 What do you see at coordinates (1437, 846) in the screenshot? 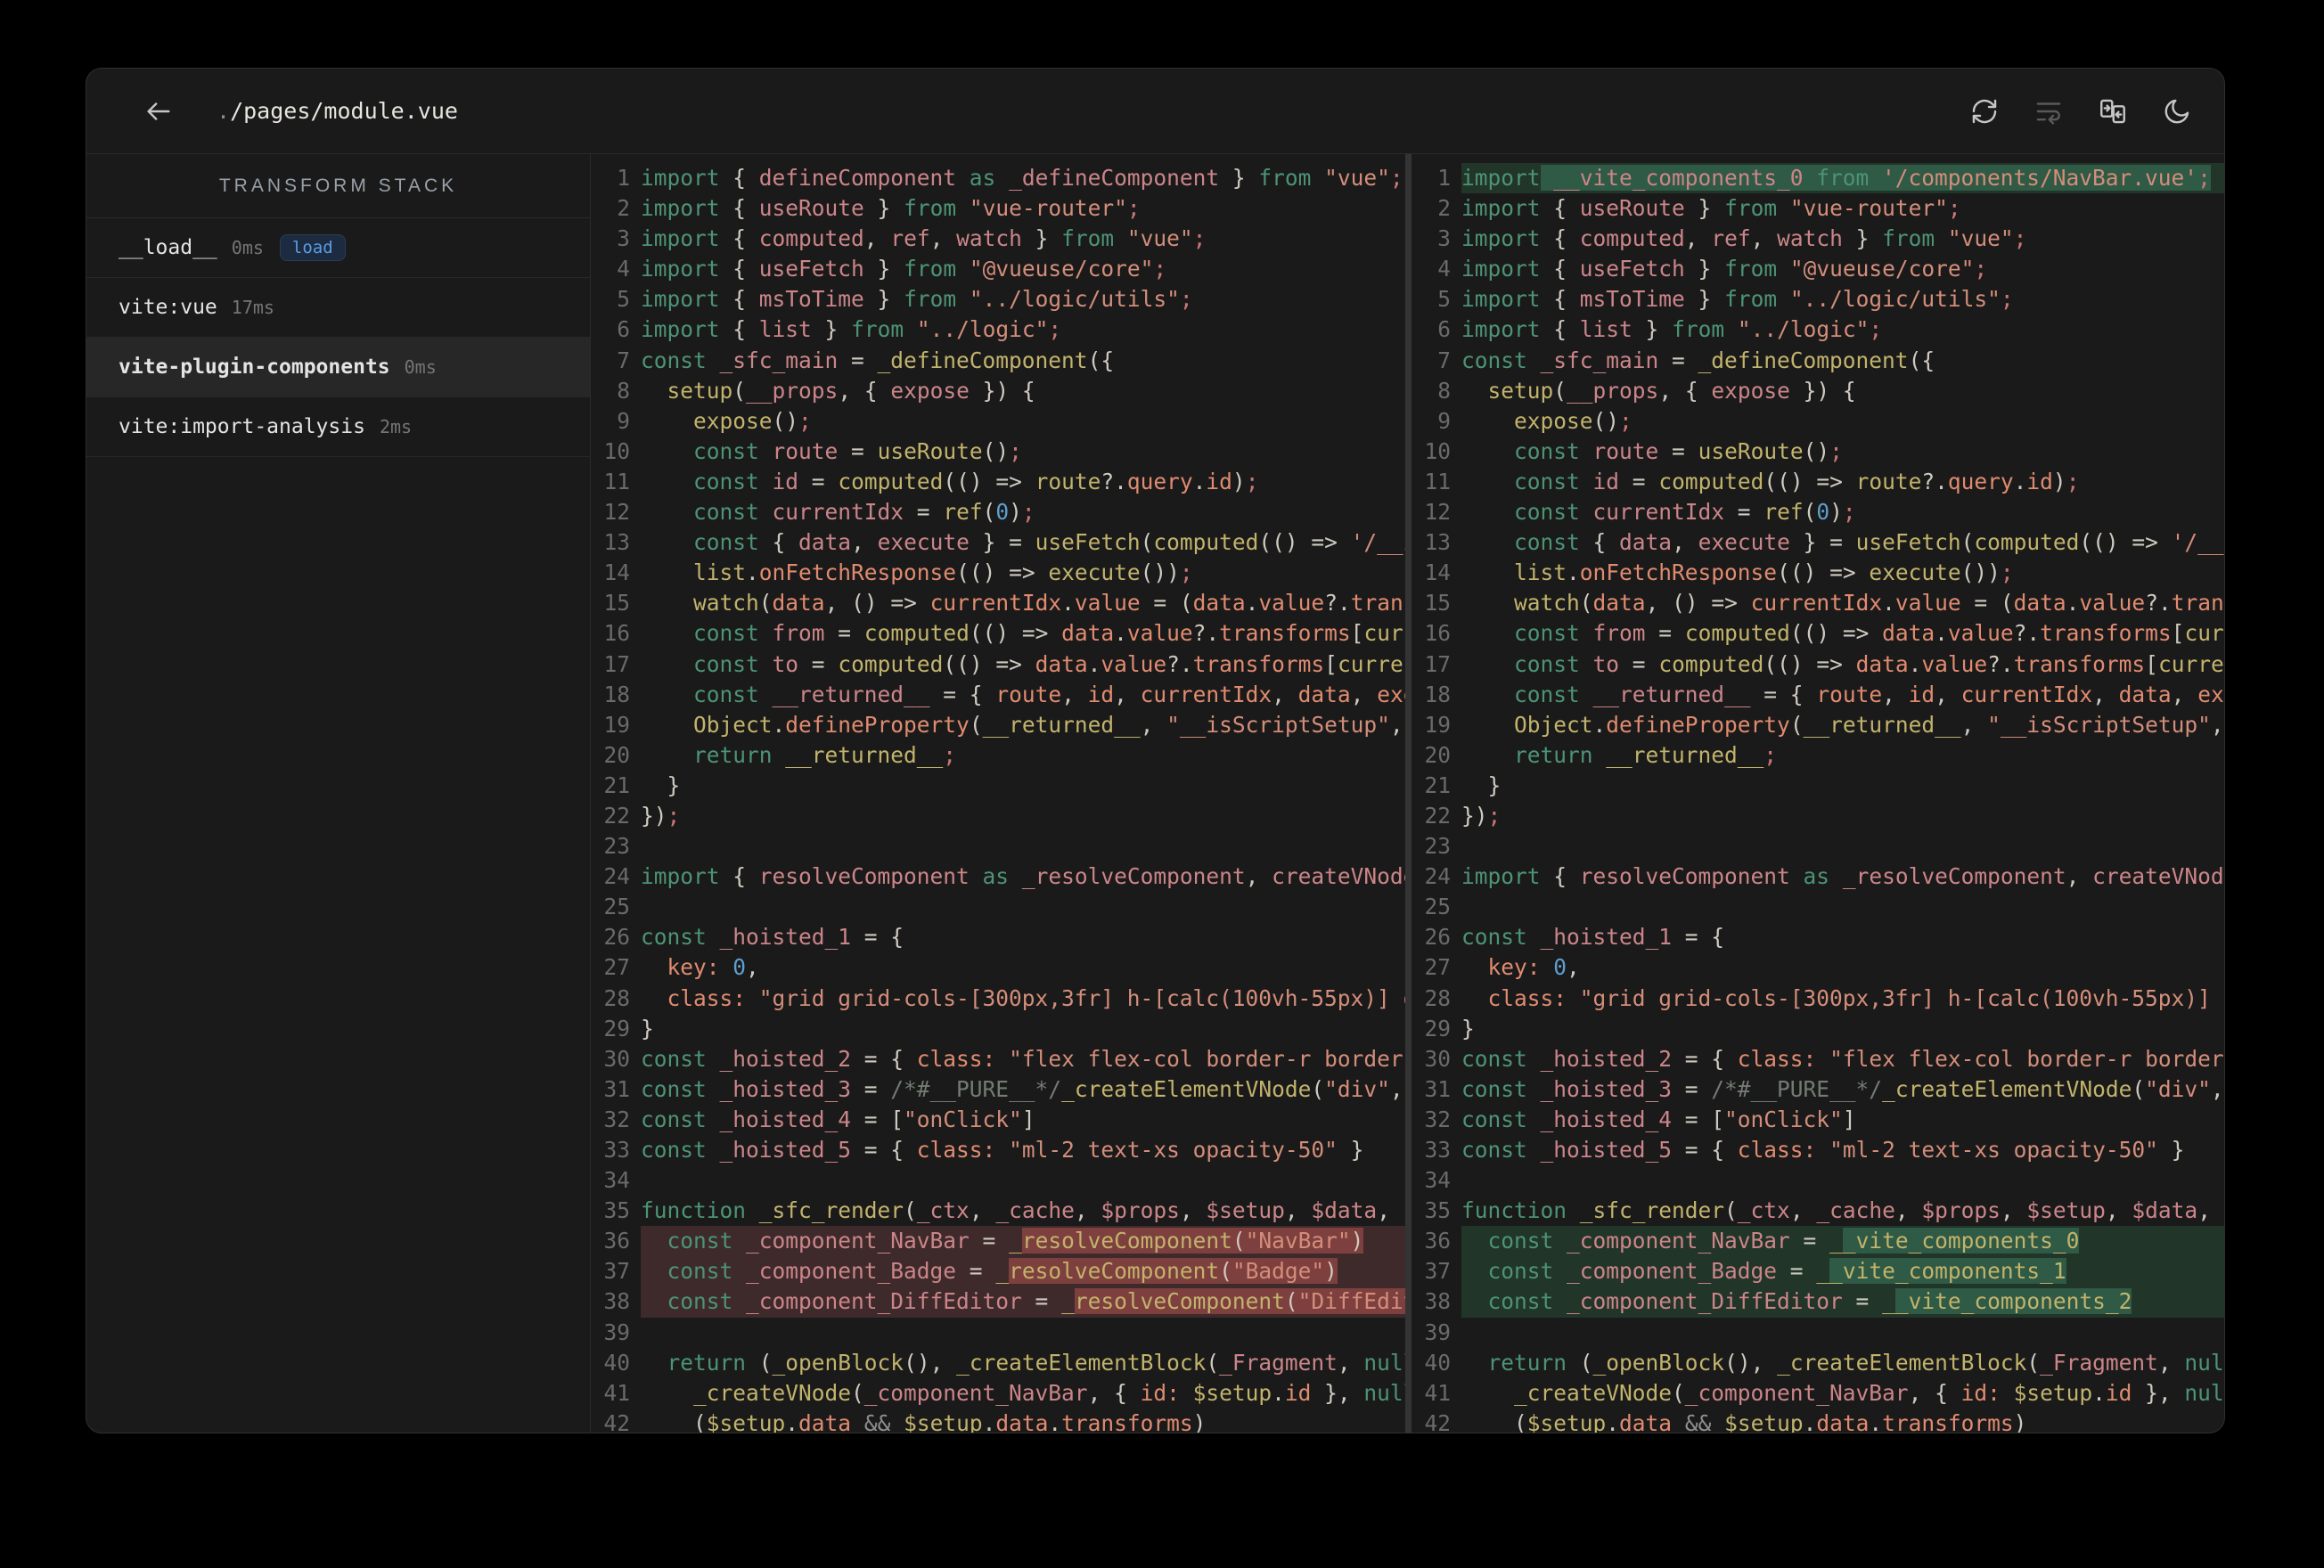
I see `line-number: 23` at bounding box center [1437, 846].